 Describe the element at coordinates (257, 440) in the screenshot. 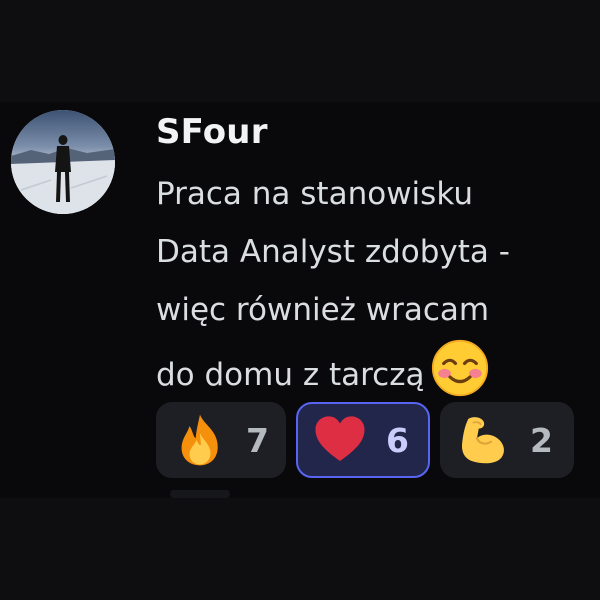

I see `reaction-count: 7` at that location.